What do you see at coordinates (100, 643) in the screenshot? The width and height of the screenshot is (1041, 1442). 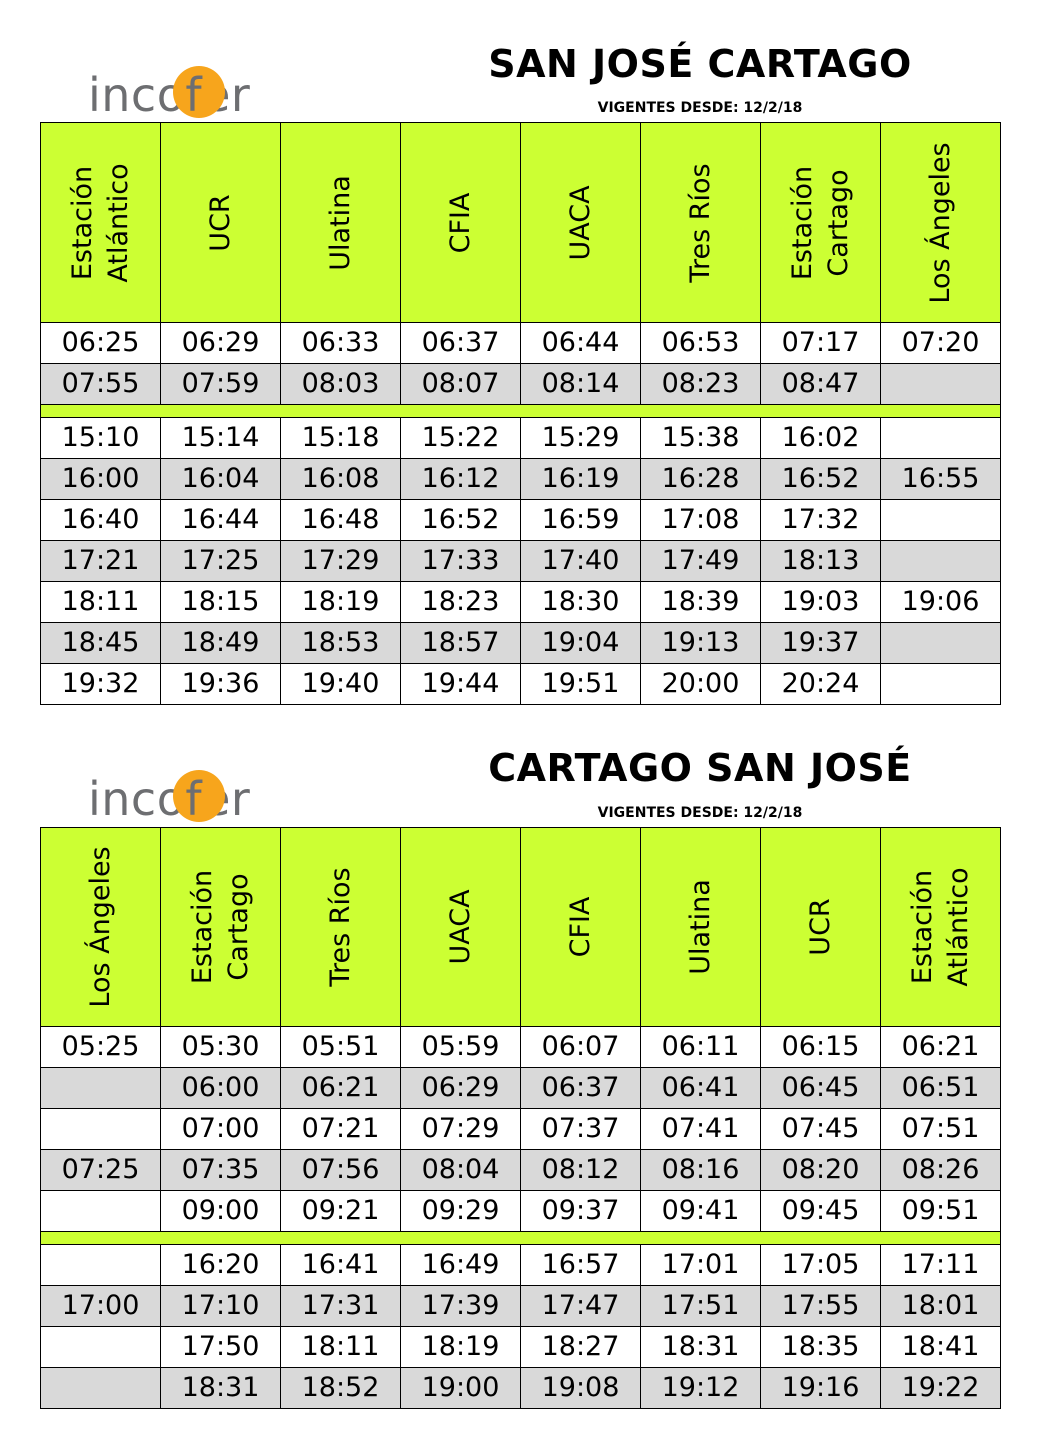 I see `time-cell: 18:45` at bounding box center [100, 643].